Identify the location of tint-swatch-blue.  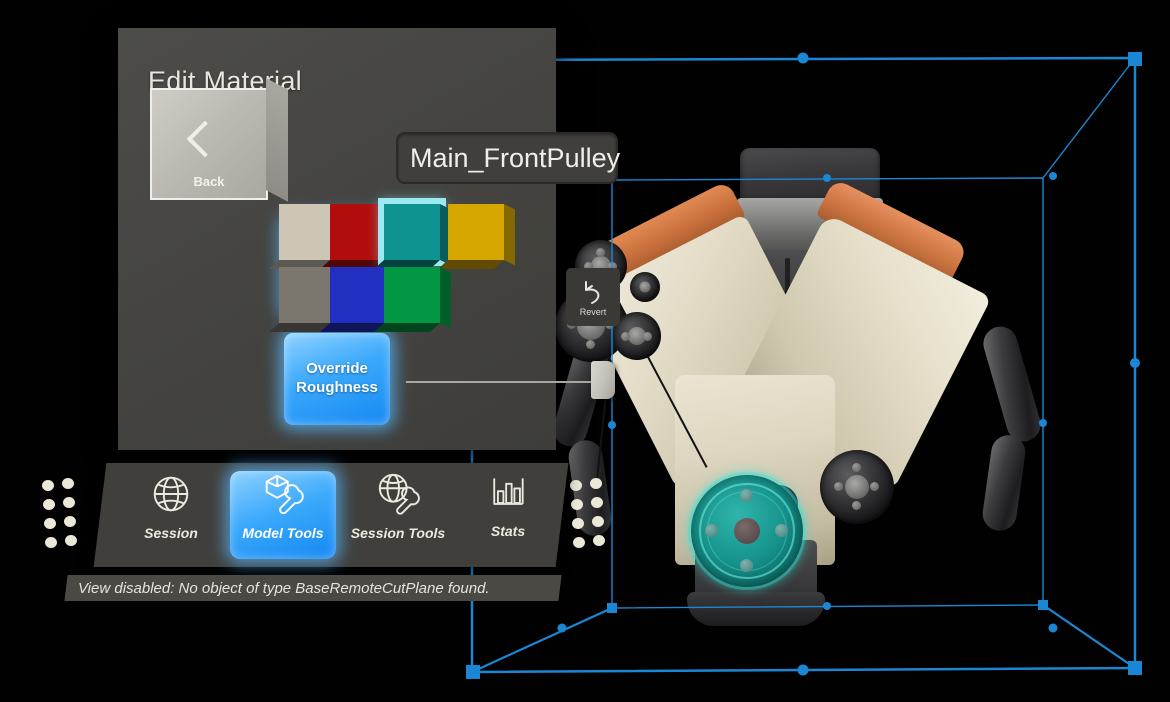
(358, 299).